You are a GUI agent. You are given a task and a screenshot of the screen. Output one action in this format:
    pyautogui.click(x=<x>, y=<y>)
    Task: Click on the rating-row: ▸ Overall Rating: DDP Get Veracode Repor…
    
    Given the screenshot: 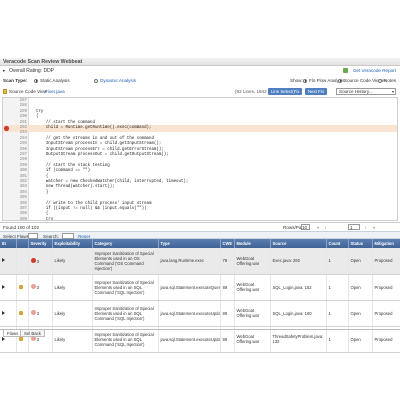 What is the action you would take?
    pyautogui.click(x=200, y=71)
    